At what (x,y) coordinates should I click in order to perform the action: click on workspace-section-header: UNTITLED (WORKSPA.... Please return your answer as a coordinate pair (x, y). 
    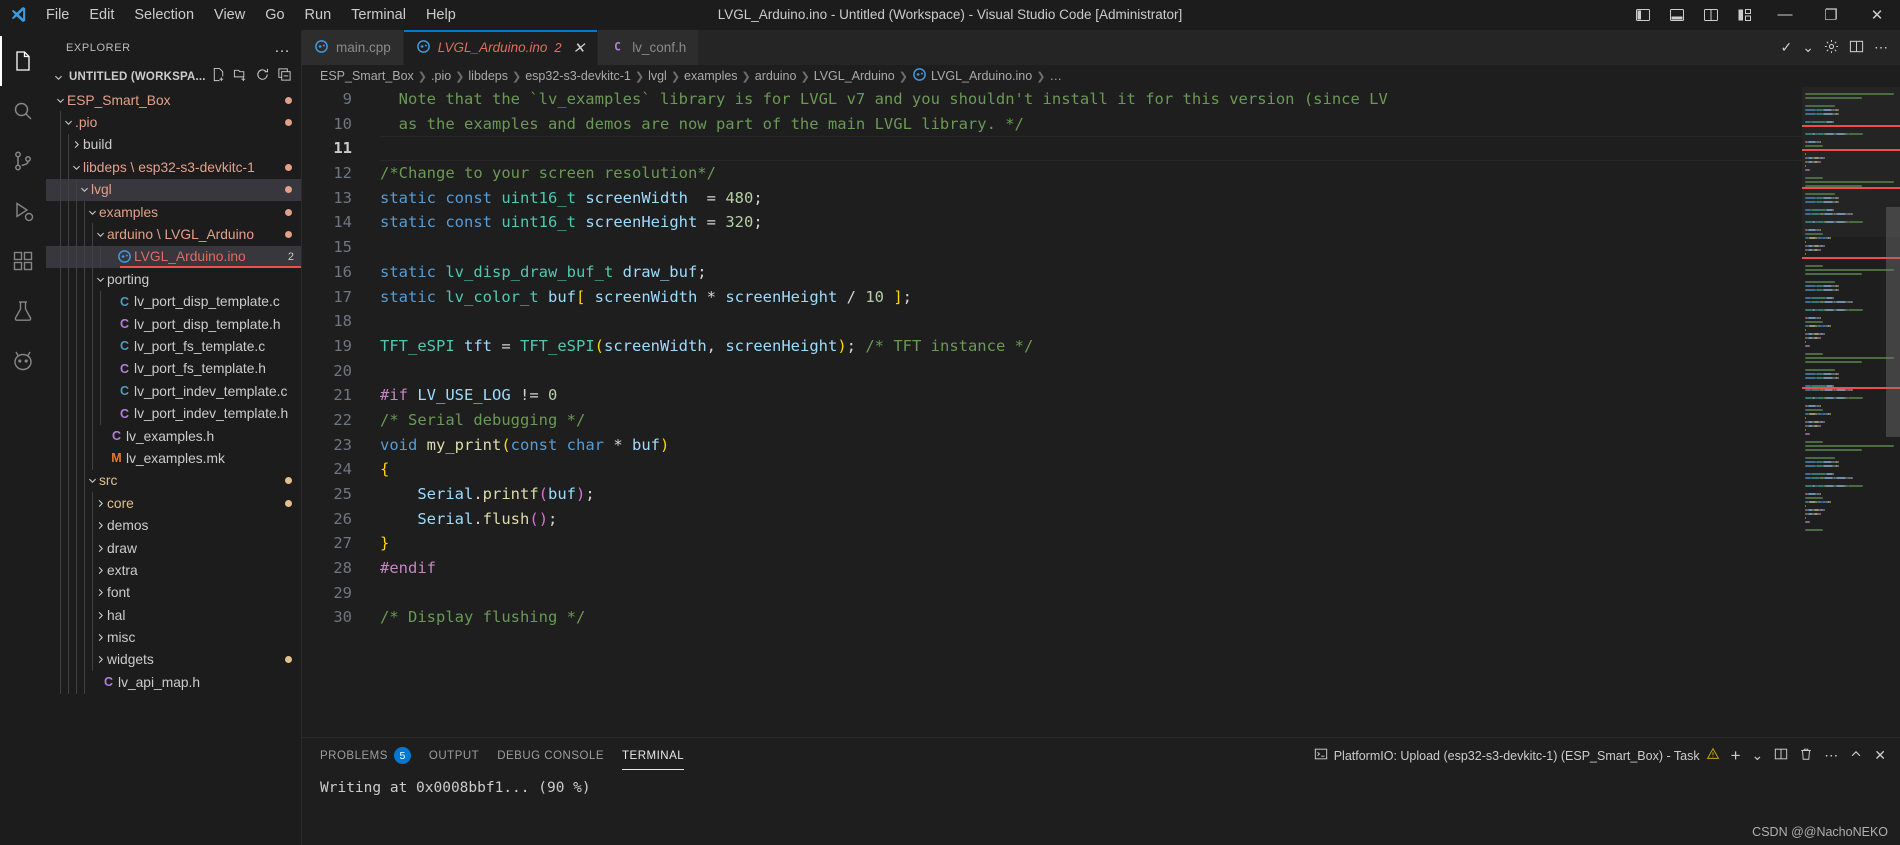
    Looking at the image, I should click on (174, 77).